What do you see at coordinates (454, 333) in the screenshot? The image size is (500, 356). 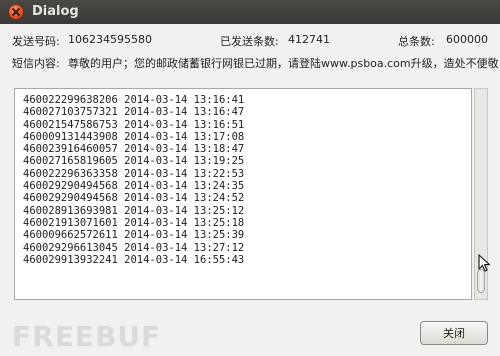 I see `close-button: 关闭` at bounding box center [454, 333].